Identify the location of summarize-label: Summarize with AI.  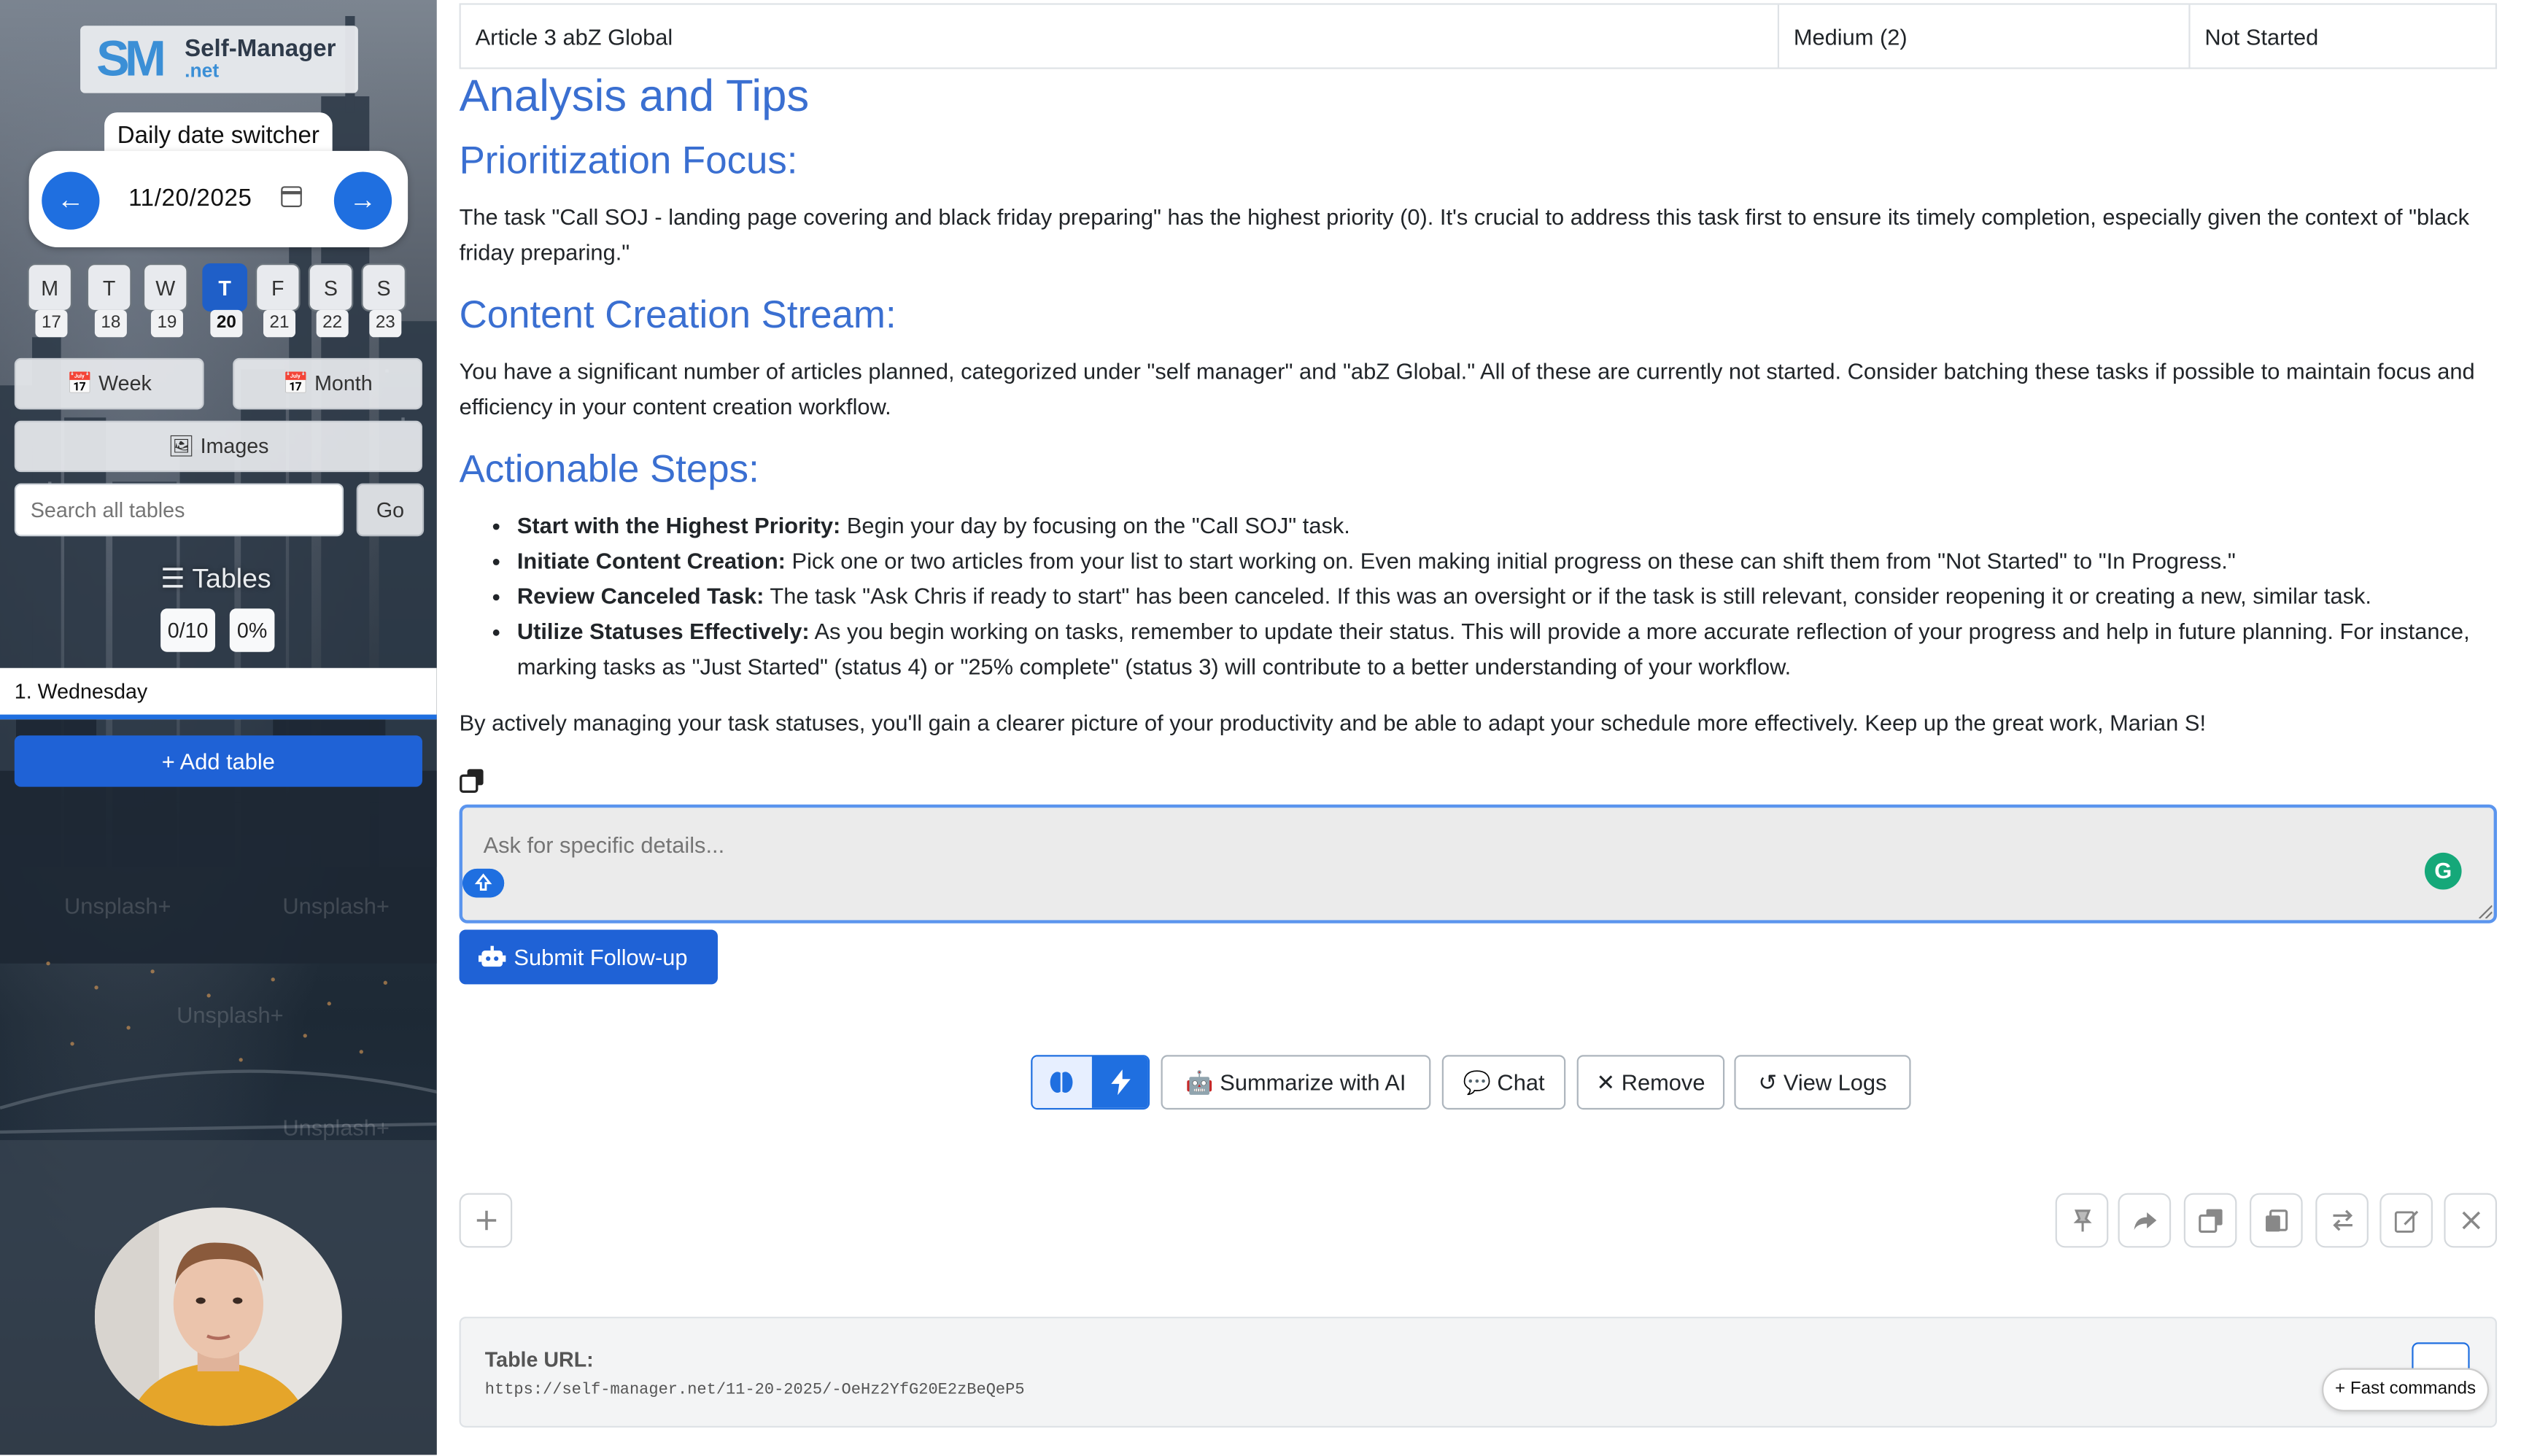
(1313, 1082).